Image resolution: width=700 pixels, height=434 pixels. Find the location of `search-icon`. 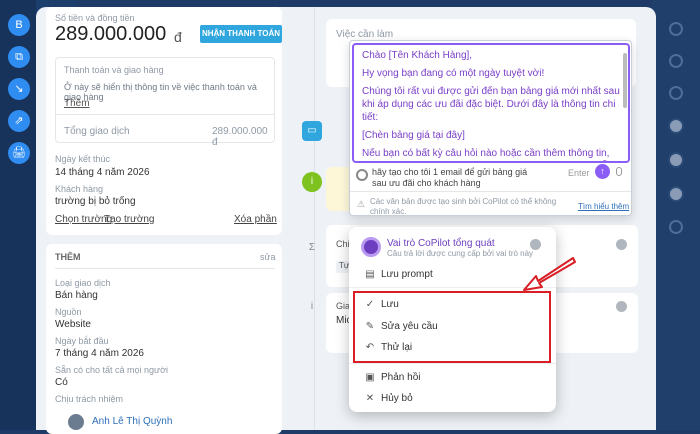

search-icon is located at coordinates (676, 227).